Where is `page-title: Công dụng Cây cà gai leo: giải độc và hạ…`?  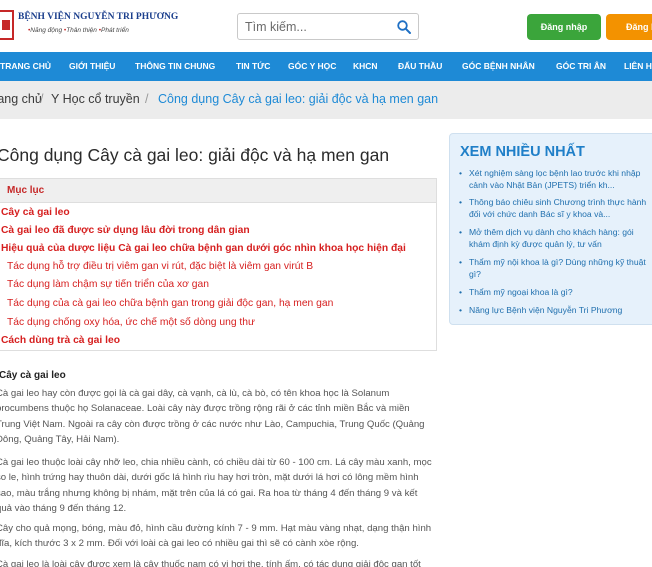
page-title: Công dụng Cây cà gai leo: giải độc và hạ… is located at coordinates (195, 155).